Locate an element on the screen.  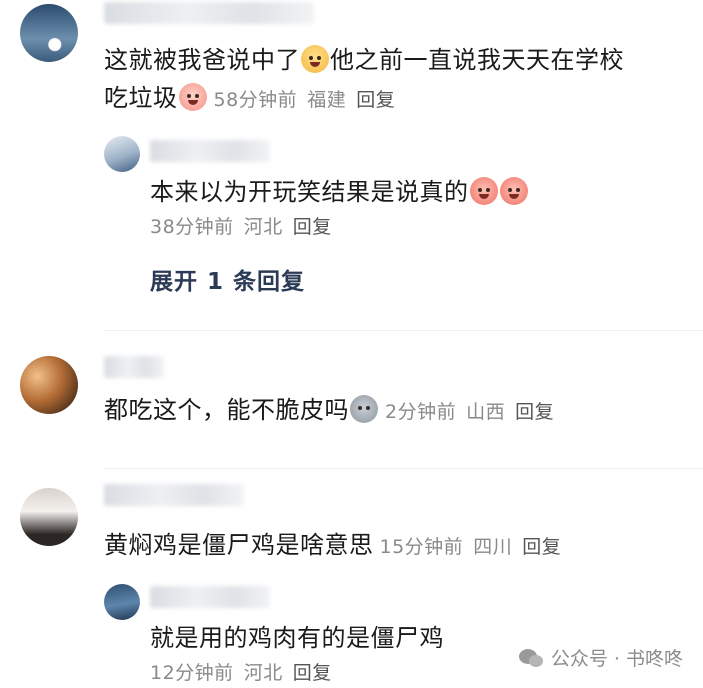
location: 山西 is located at coordinates (486, 412).